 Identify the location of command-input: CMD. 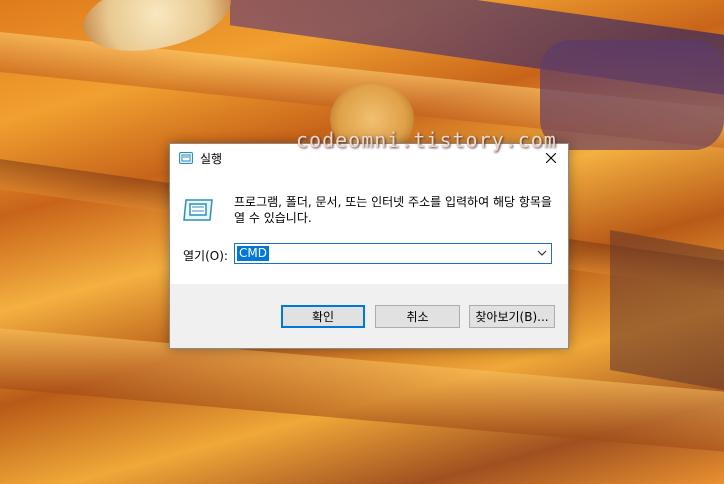
(253, 253).